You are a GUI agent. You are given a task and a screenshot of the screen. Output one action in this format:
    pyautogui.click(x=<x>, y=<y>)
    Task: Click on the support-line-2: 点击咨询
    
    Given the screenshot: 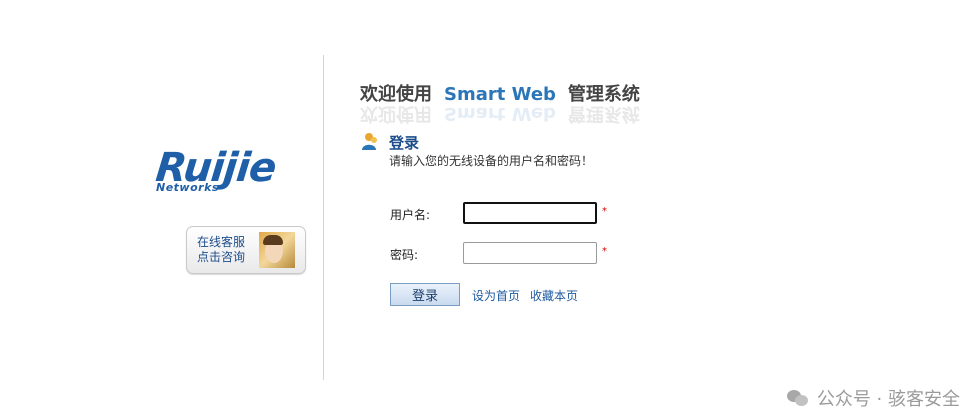 What is the action you would take?
    pyautogui.click(x=221, y=257)
    